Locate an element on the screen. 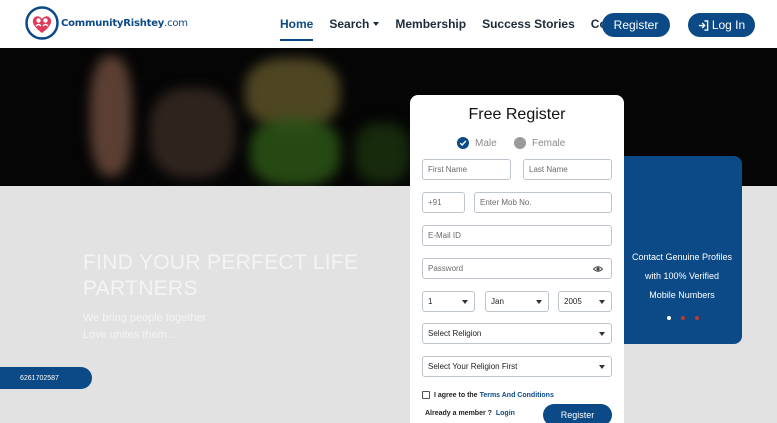 The image size is (777, 423). terms-label: I agree to the is located at coordinates (456, 395).